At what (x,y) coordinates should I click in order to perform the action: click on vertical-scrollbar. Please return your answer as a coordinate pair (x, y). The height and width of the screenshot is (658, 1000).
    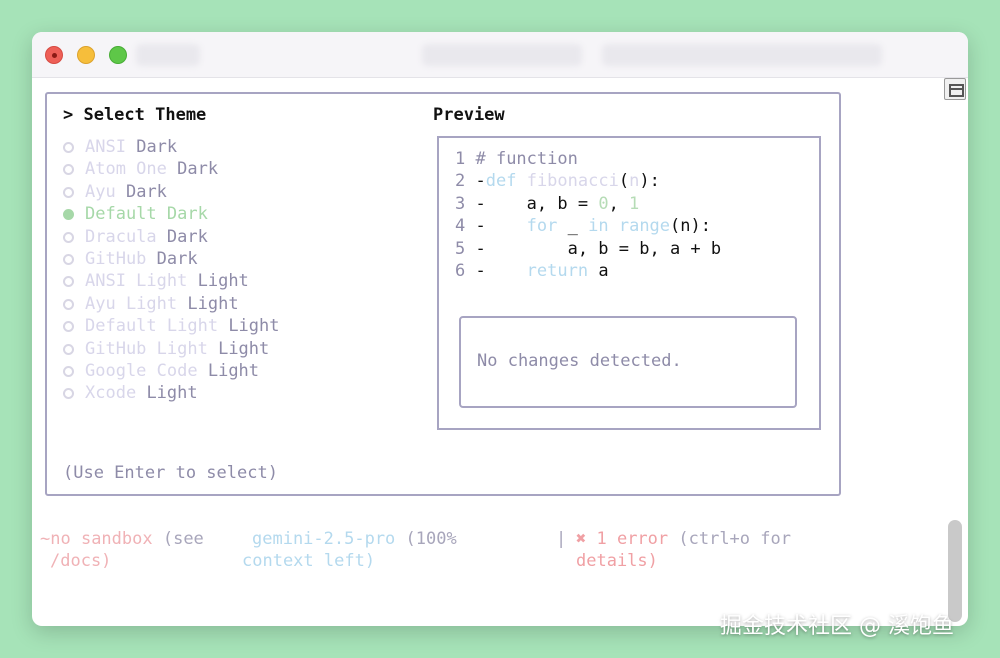
    Looking at the image, I should click on (955, 571).